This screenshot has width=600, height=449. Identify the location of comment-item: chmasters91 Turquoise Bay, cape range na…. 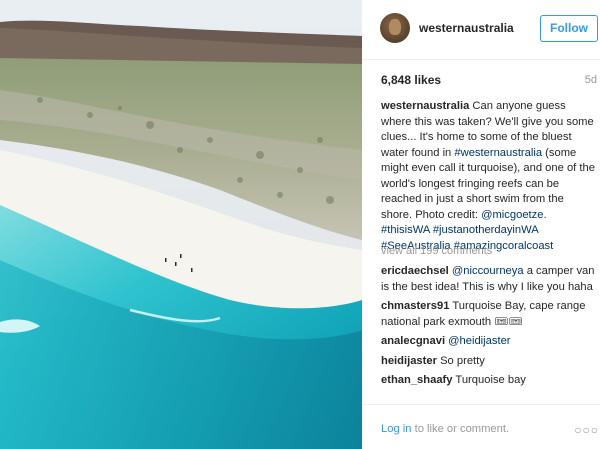
(489, 314).